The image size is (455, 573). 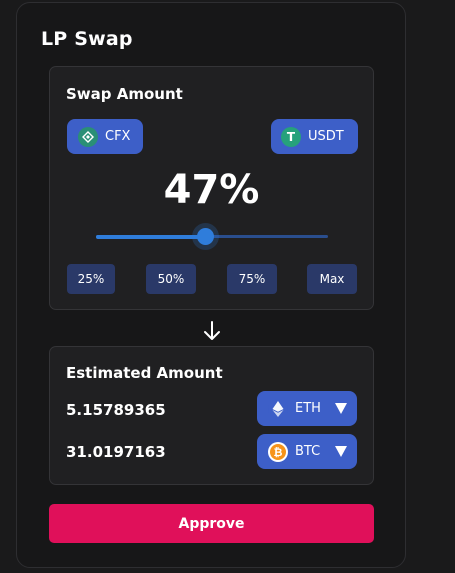 I want to click on token-a-button: CFX, so click(x=105, y=136).